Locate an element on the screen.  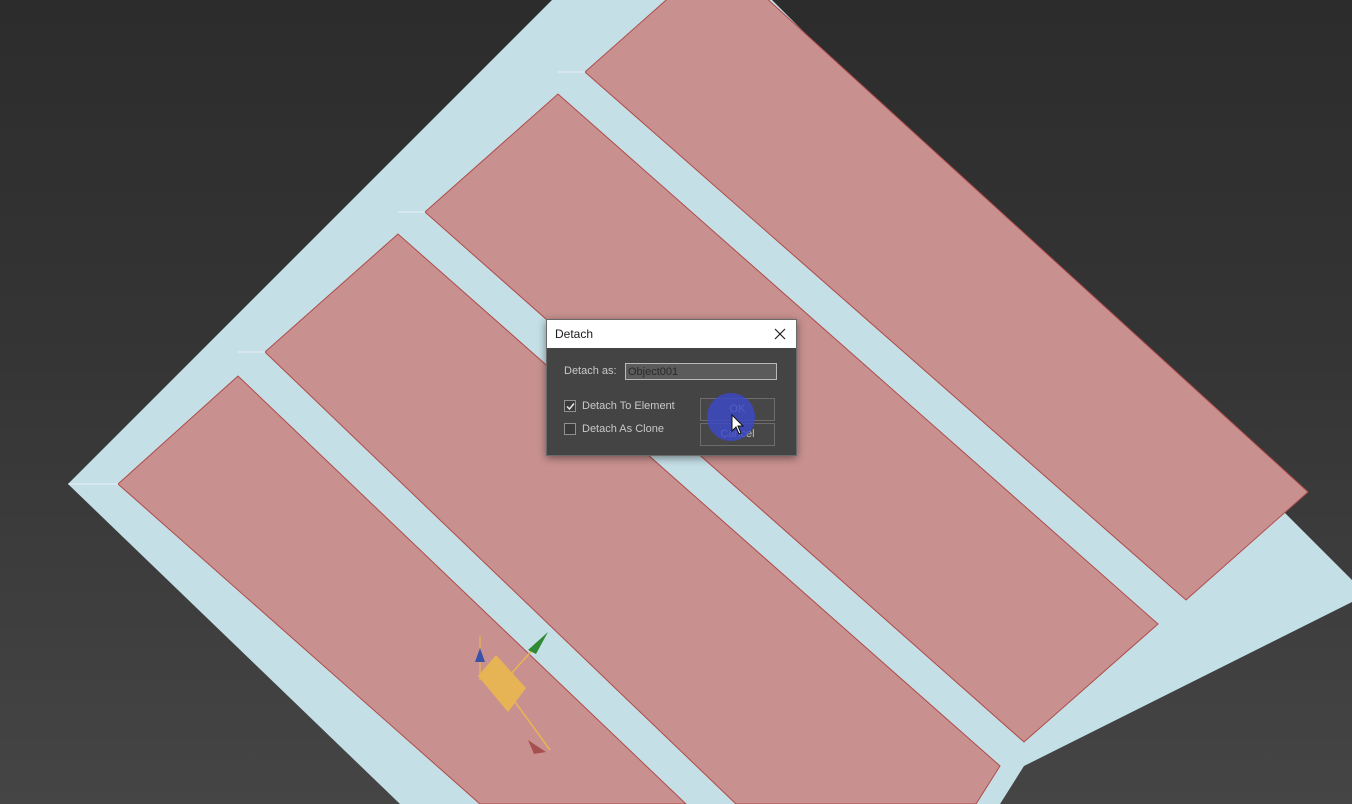
close-icon is located at coordinates (780, 334).